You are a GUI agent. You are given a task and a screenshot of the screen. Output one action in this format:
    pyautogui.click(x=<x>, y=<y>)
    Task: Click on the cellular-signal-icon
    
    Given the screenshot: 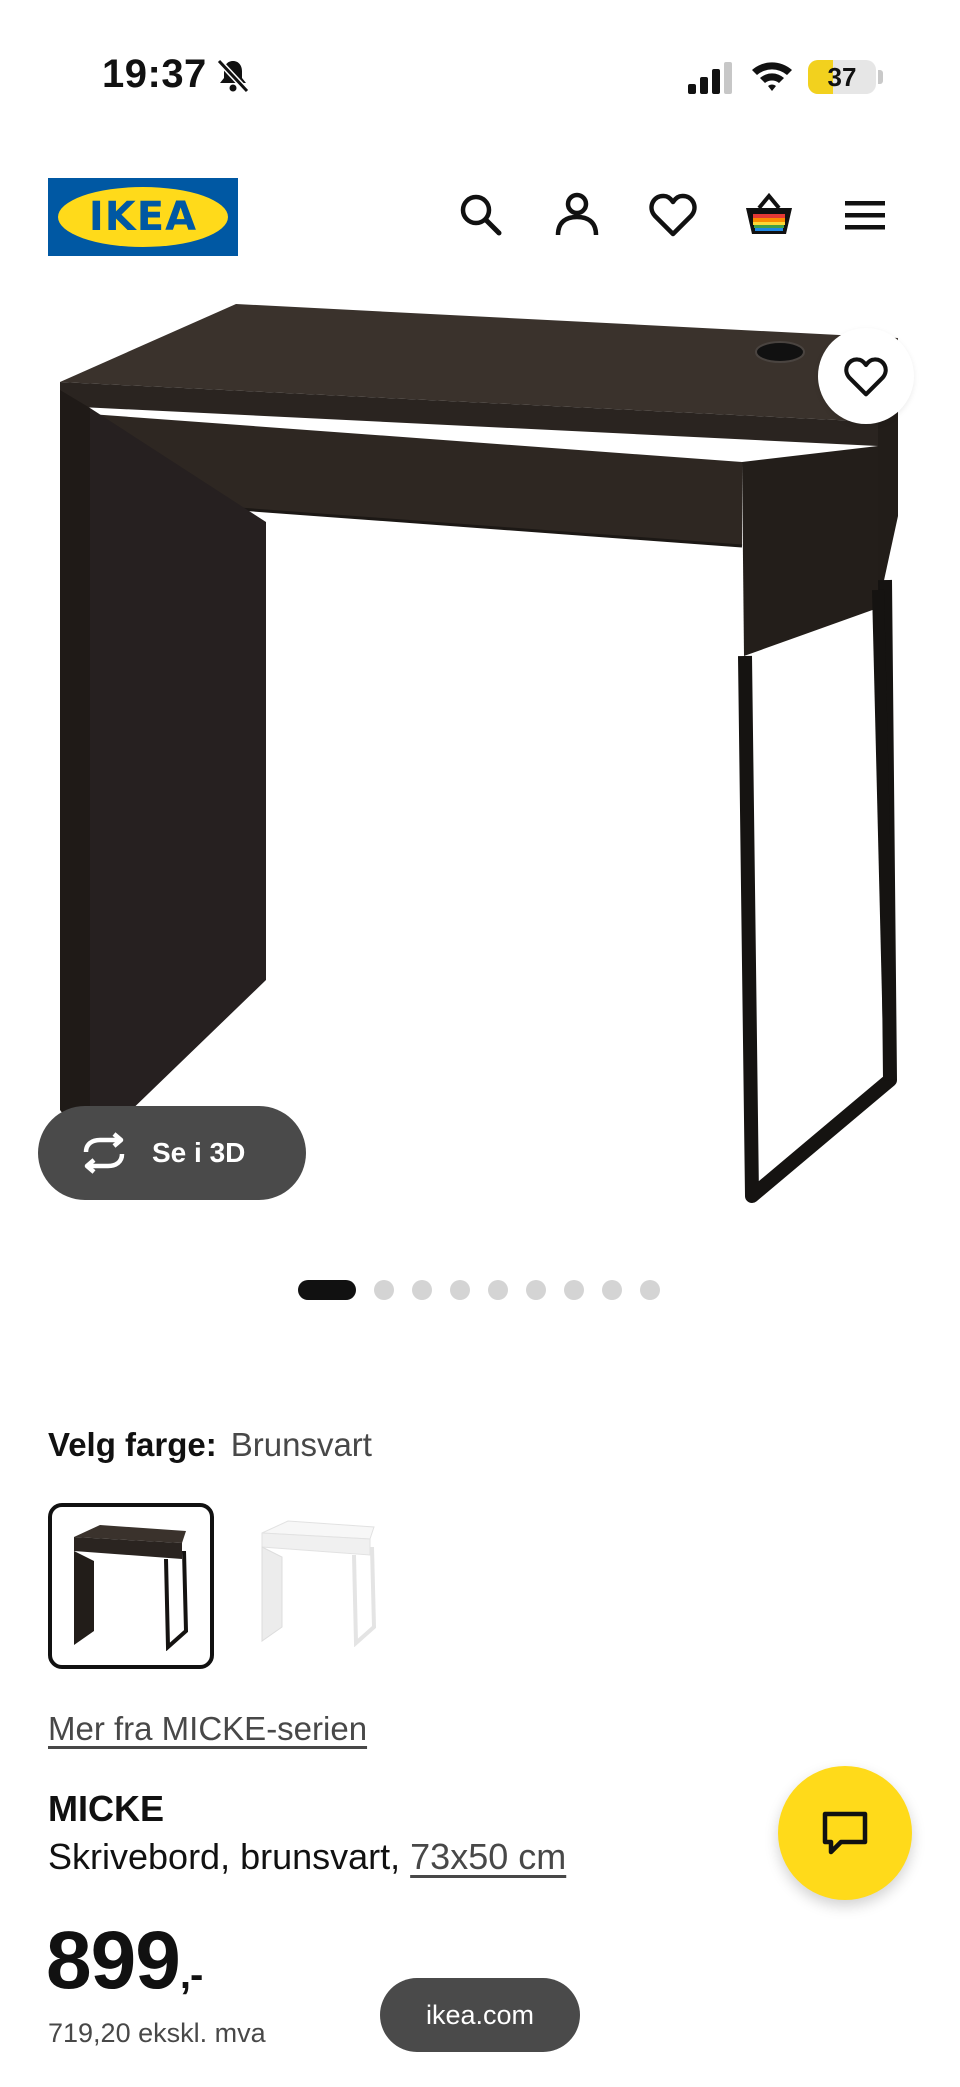 What is the action you would take?
    pyautogui.click(x=710, y=78)
    